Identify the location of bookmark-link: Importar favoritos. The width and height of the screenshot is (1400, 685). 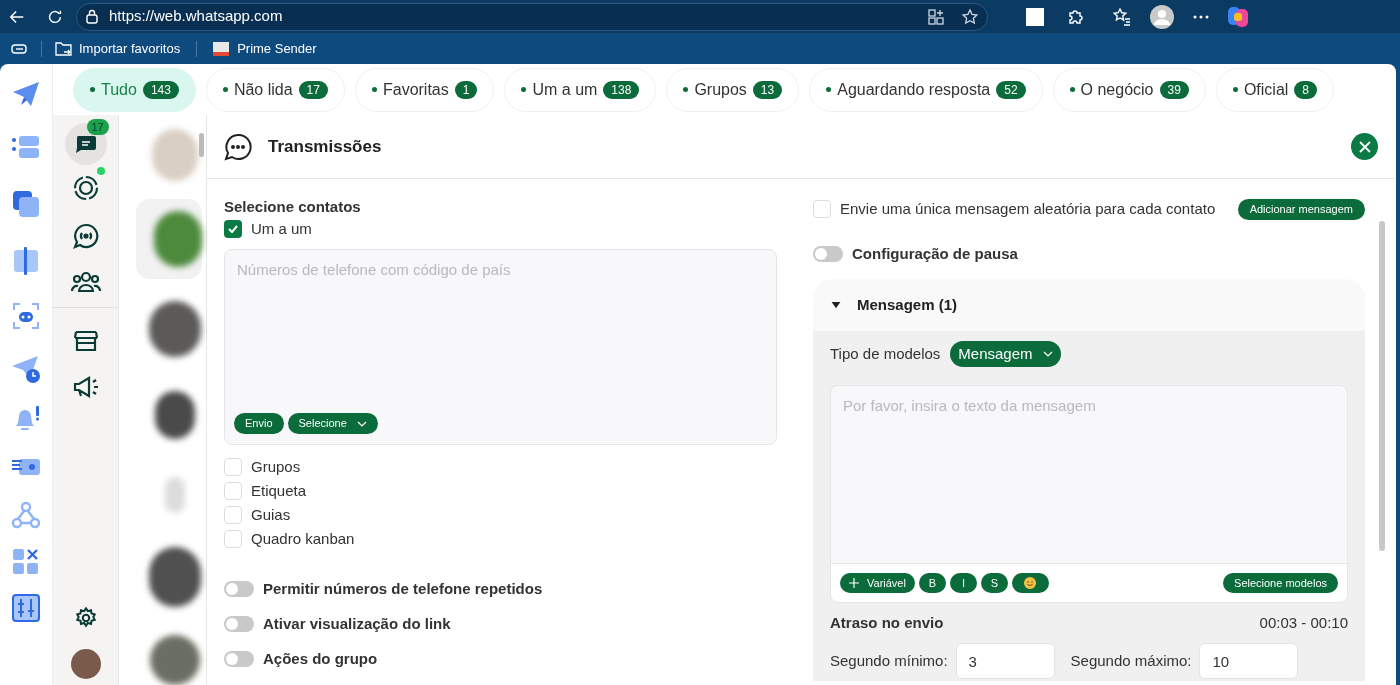
(130, 48).